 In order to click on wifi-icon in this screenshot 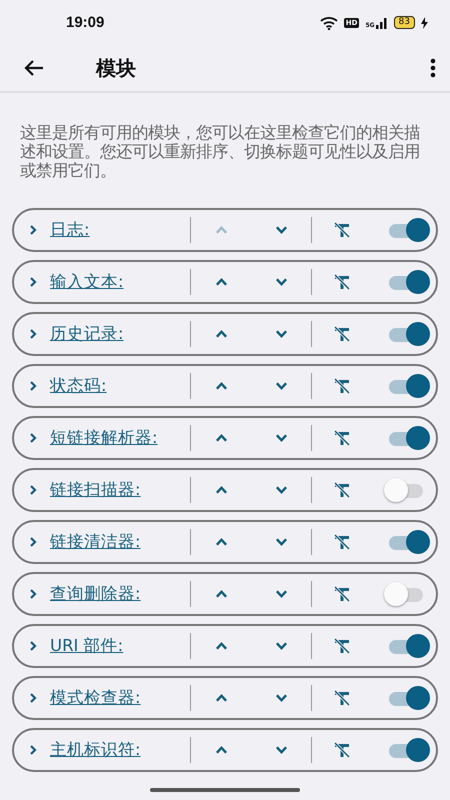, I will do `click(329, 23)`.